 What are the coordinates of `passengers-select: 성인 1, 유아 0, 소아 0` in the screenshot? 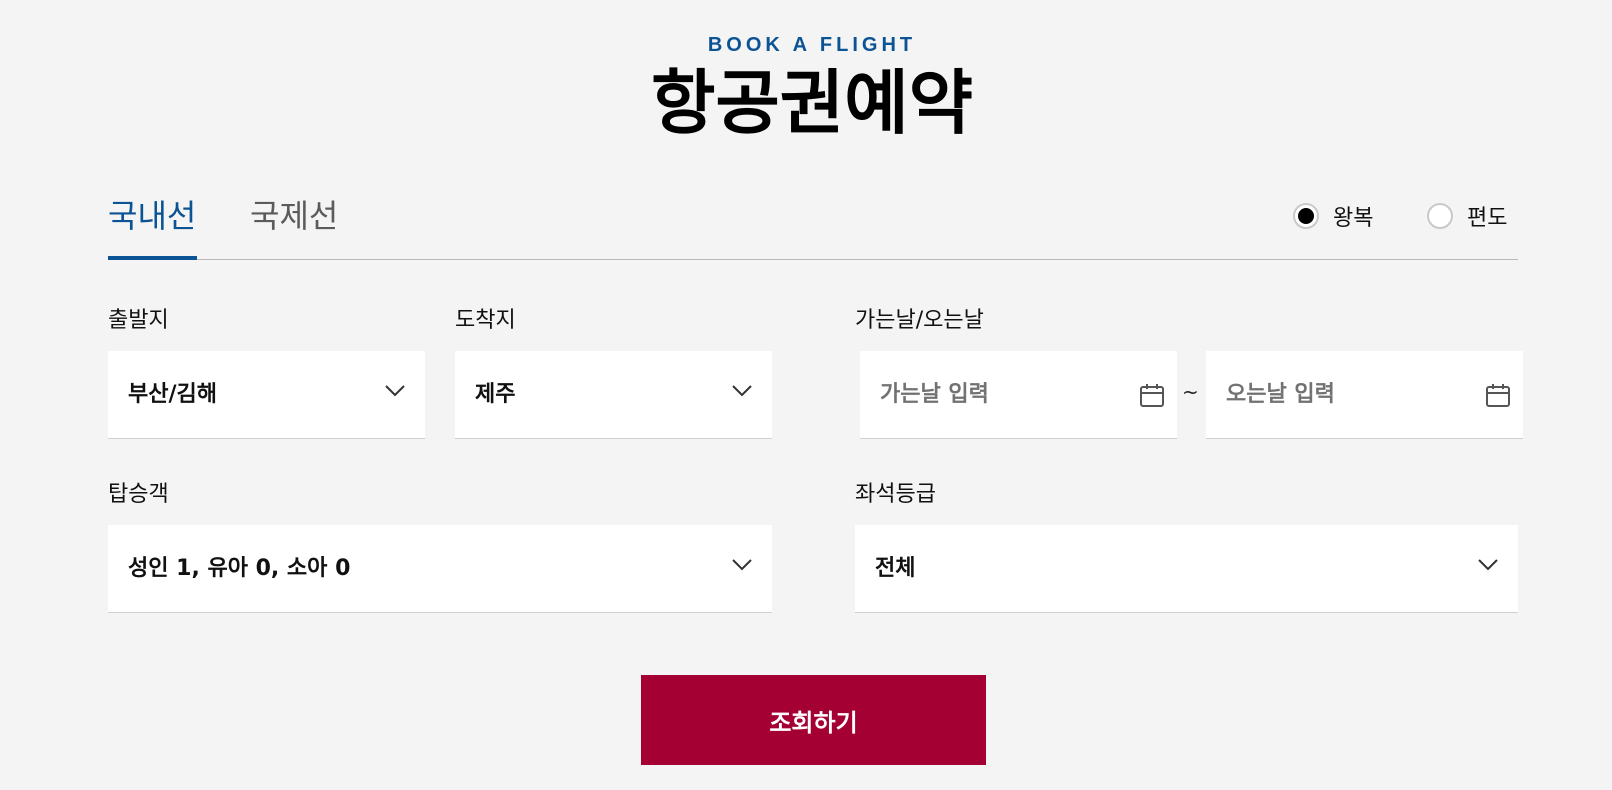 It's located at (440, 569).